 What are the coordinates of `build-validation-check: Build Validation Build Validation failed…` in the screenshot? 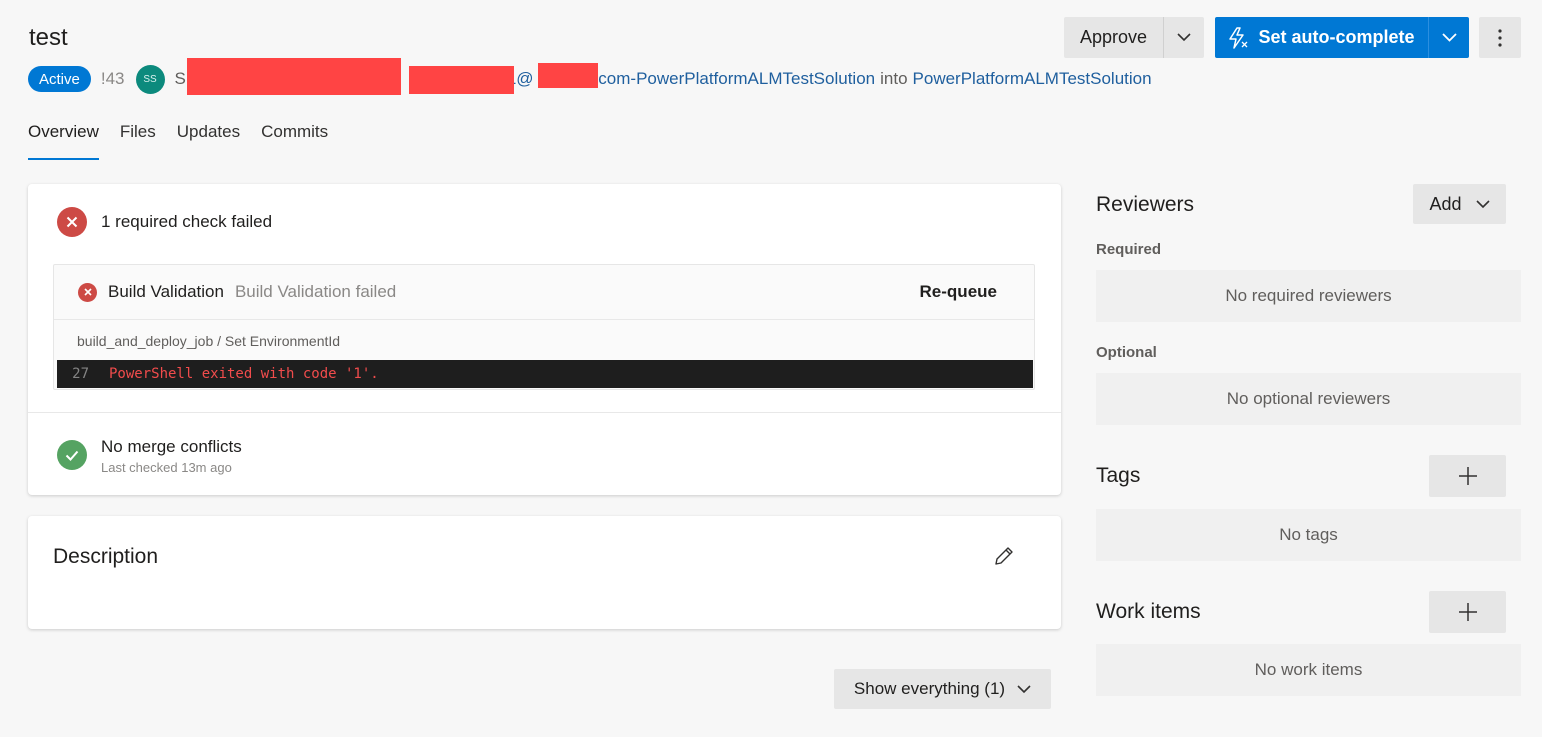 It's located at (544, 327).